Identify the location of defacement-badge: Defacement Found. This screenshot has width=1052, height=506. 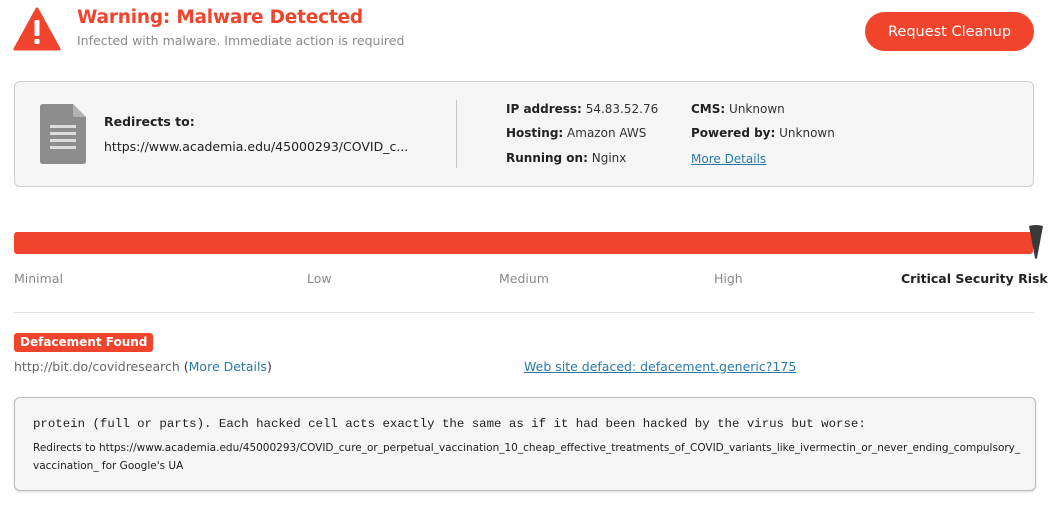
(84, 342).